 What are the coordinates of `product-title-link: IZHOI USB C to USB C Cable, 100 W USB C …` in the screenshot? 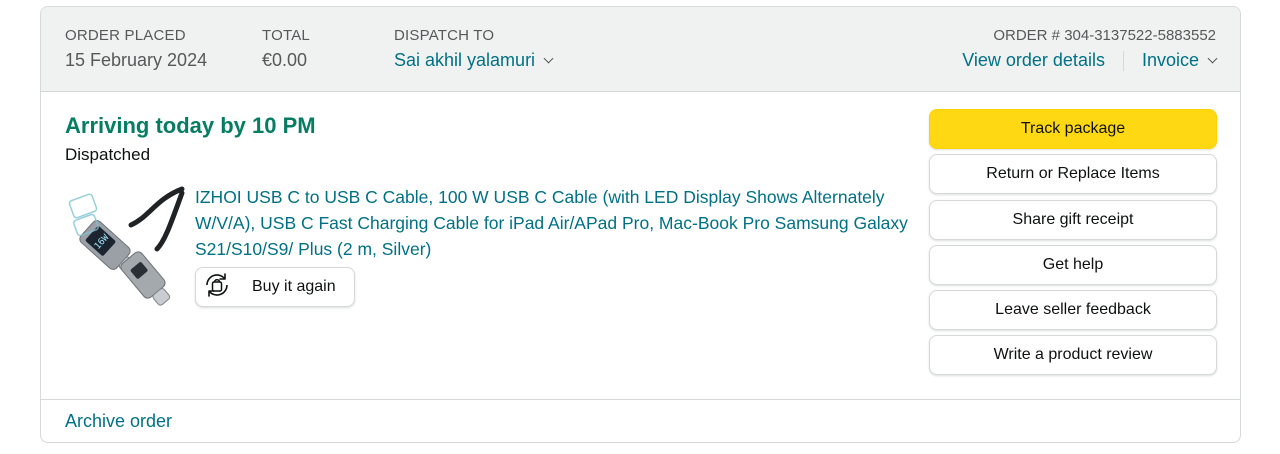 It's located at (560, 223).